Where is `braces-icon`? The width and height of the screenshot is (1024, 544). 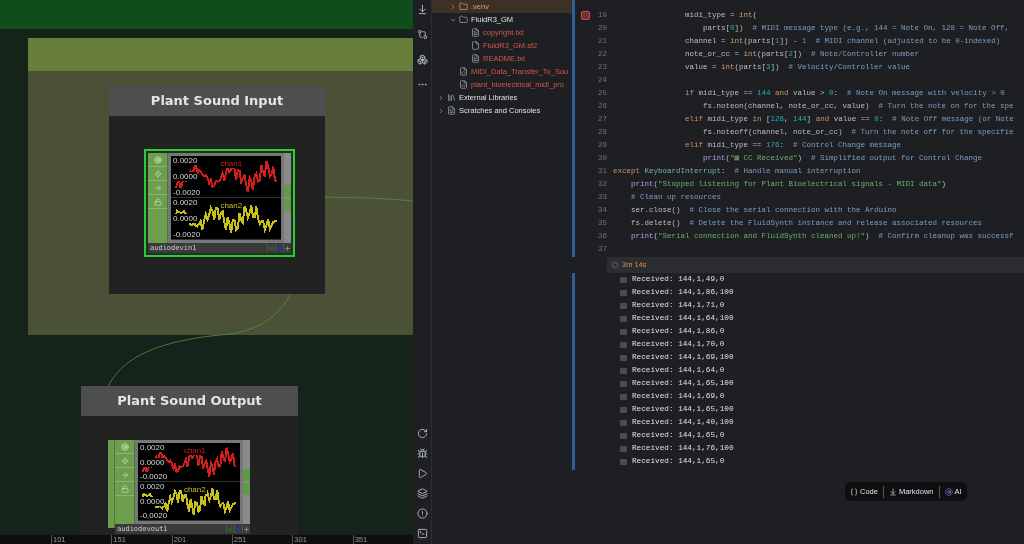 braces-icon is located at coordinates (854, 491).